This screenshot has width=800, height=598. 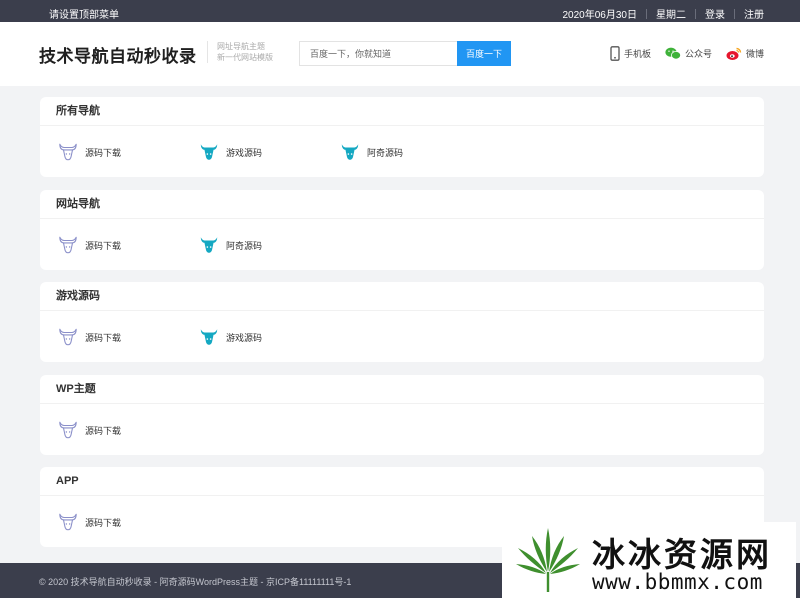 What do you see at coordinates (378, 53) in the screenshot?
I see `search-input` at bounding box center [378, 53].